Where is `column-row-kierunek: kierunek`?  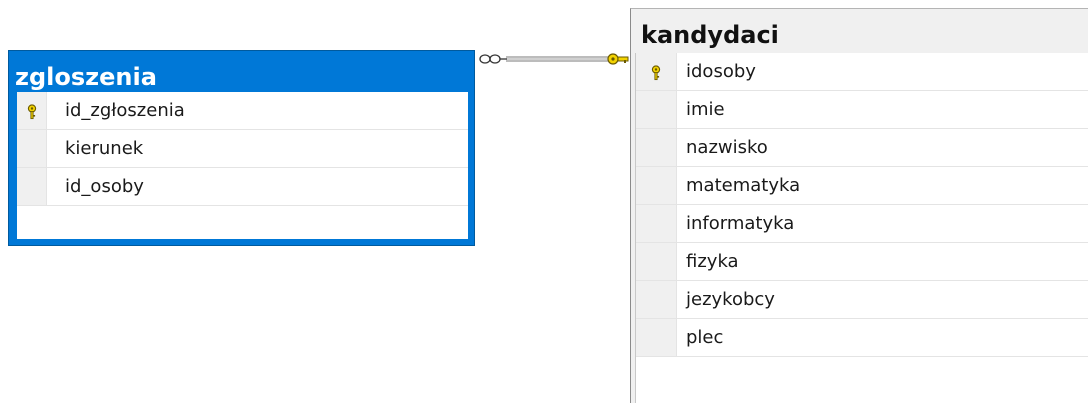
column-row-kierunek: kierunek is located at coordinates (242, 149).